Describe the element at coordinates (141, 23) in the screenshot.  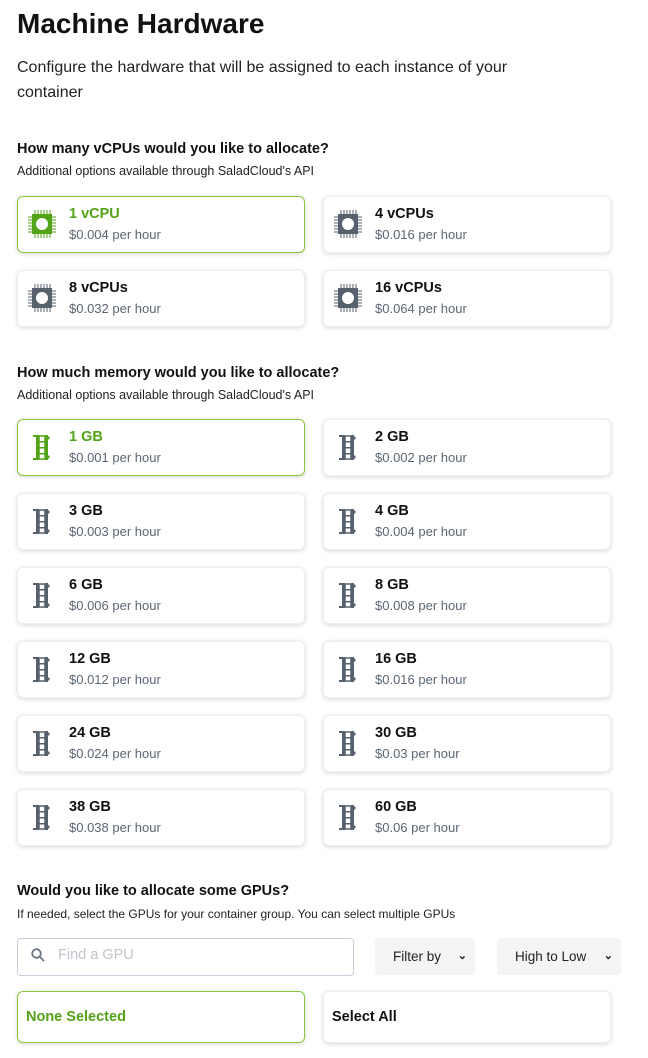
I see `page-title: Machine Hardware` at that location.